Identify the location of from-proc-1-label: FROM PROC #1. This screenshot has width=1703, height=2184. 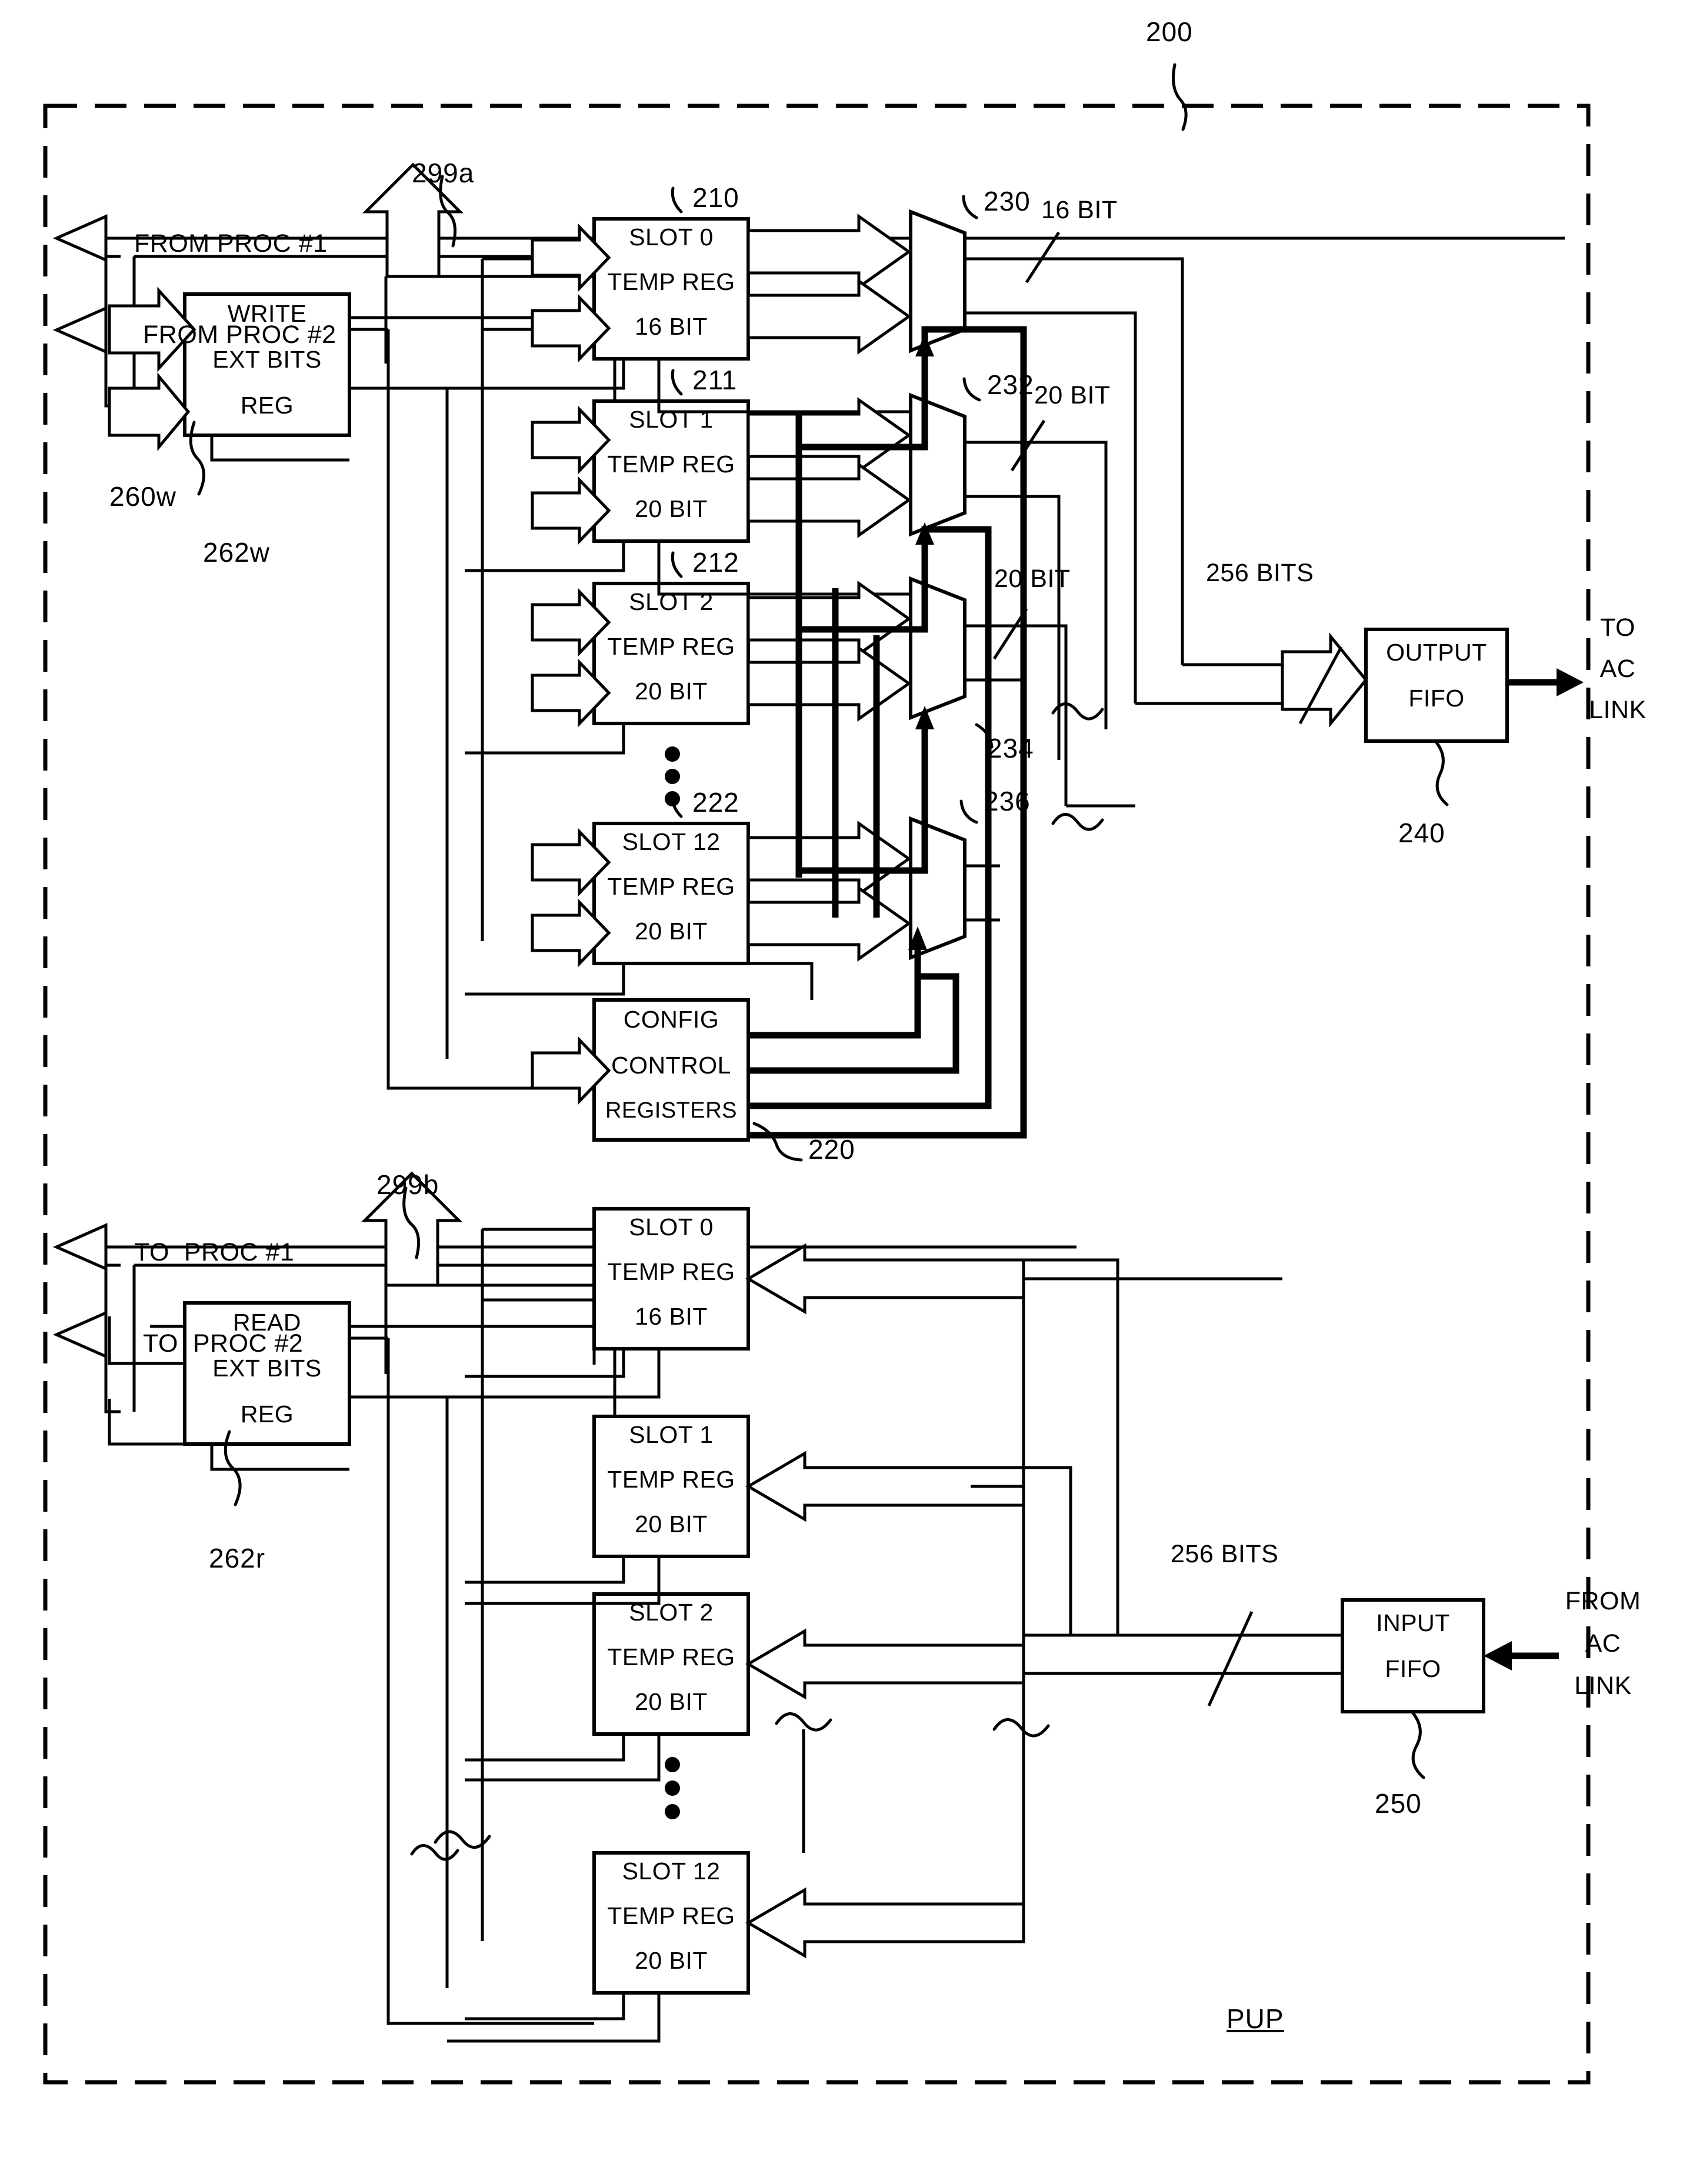
(231, 243).